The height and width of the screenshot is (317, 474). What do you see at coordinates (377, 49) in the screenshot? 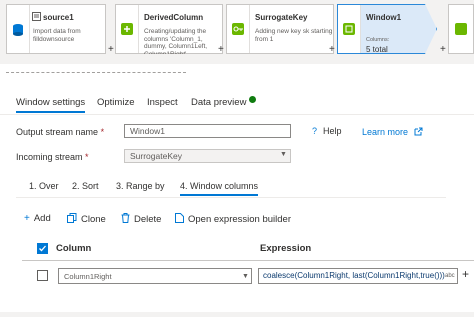
I see `node-columns-count: 5 total` at bounding box center [377, 49].